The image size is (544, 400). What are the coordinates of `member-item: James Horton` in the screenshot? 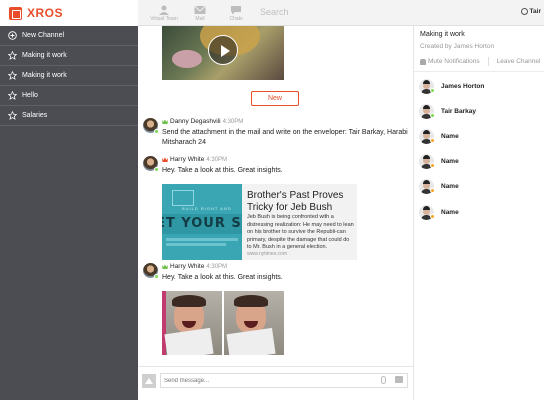 It's located at (451, 86).